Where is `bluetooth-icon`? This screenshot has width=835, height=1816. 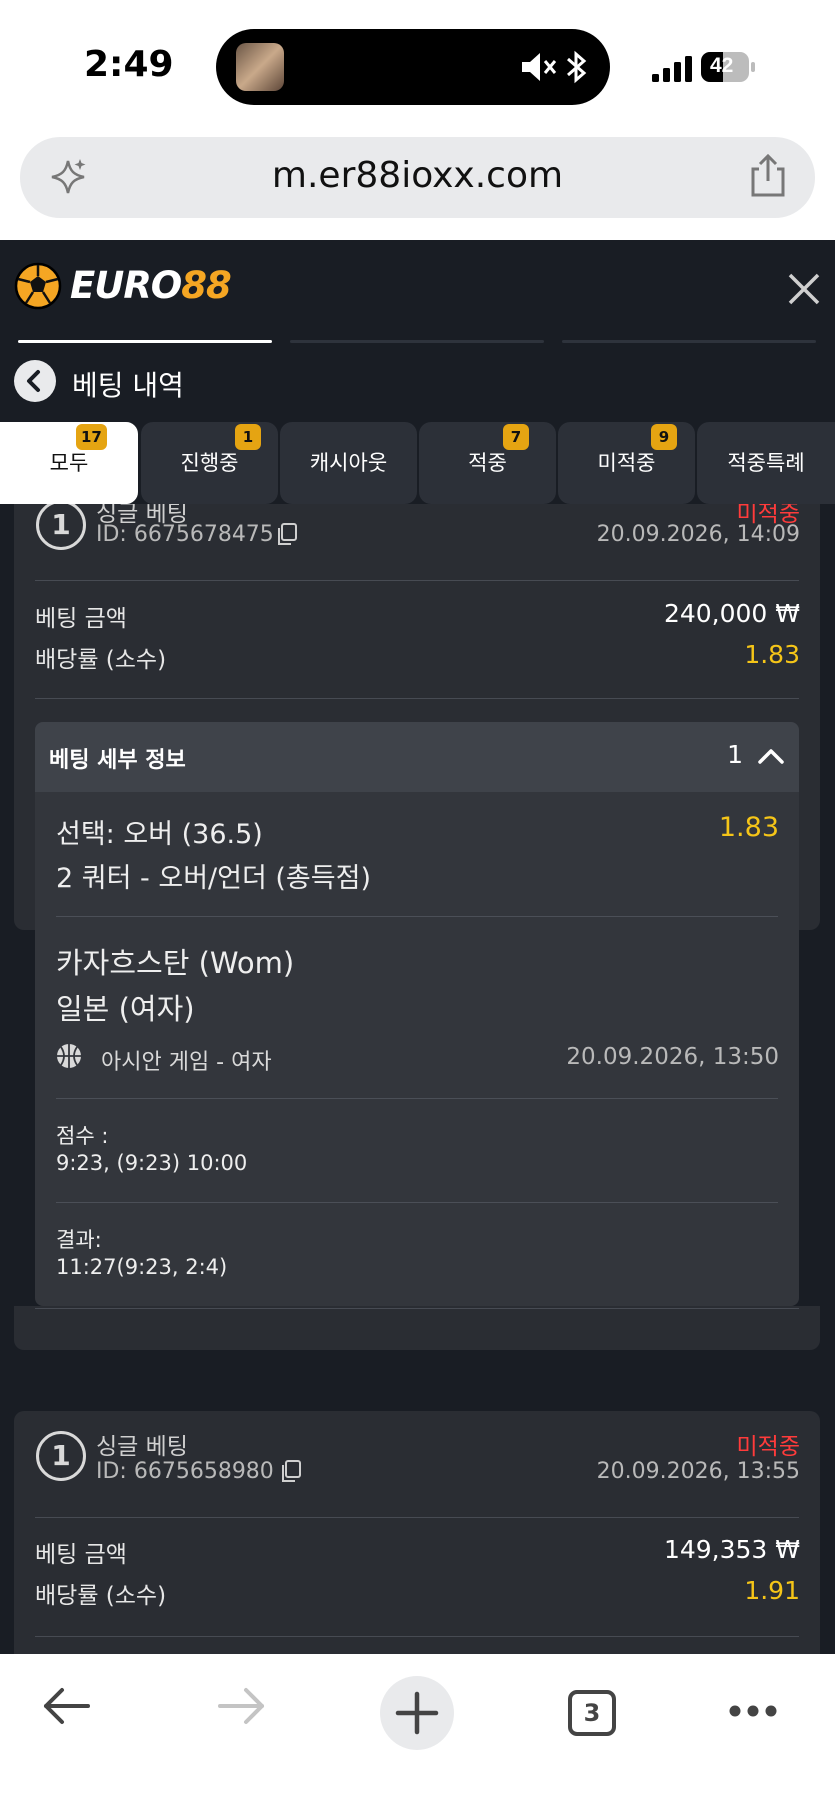 bluetooth-icon is located at coordinates (577, 67).